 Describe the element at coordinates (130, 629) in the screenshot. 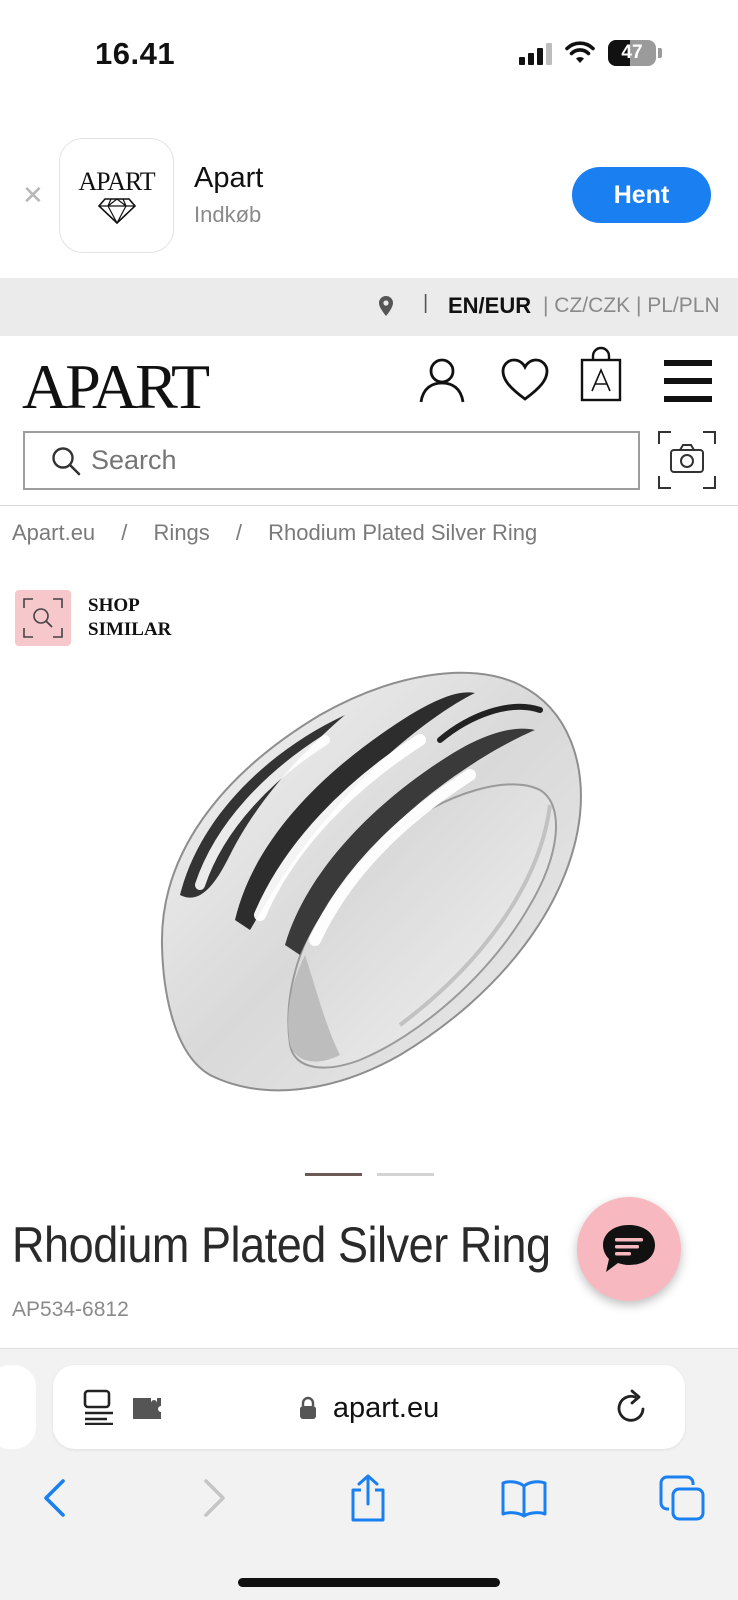

I see `shop-similar-line2: SIMILAR` at that location.